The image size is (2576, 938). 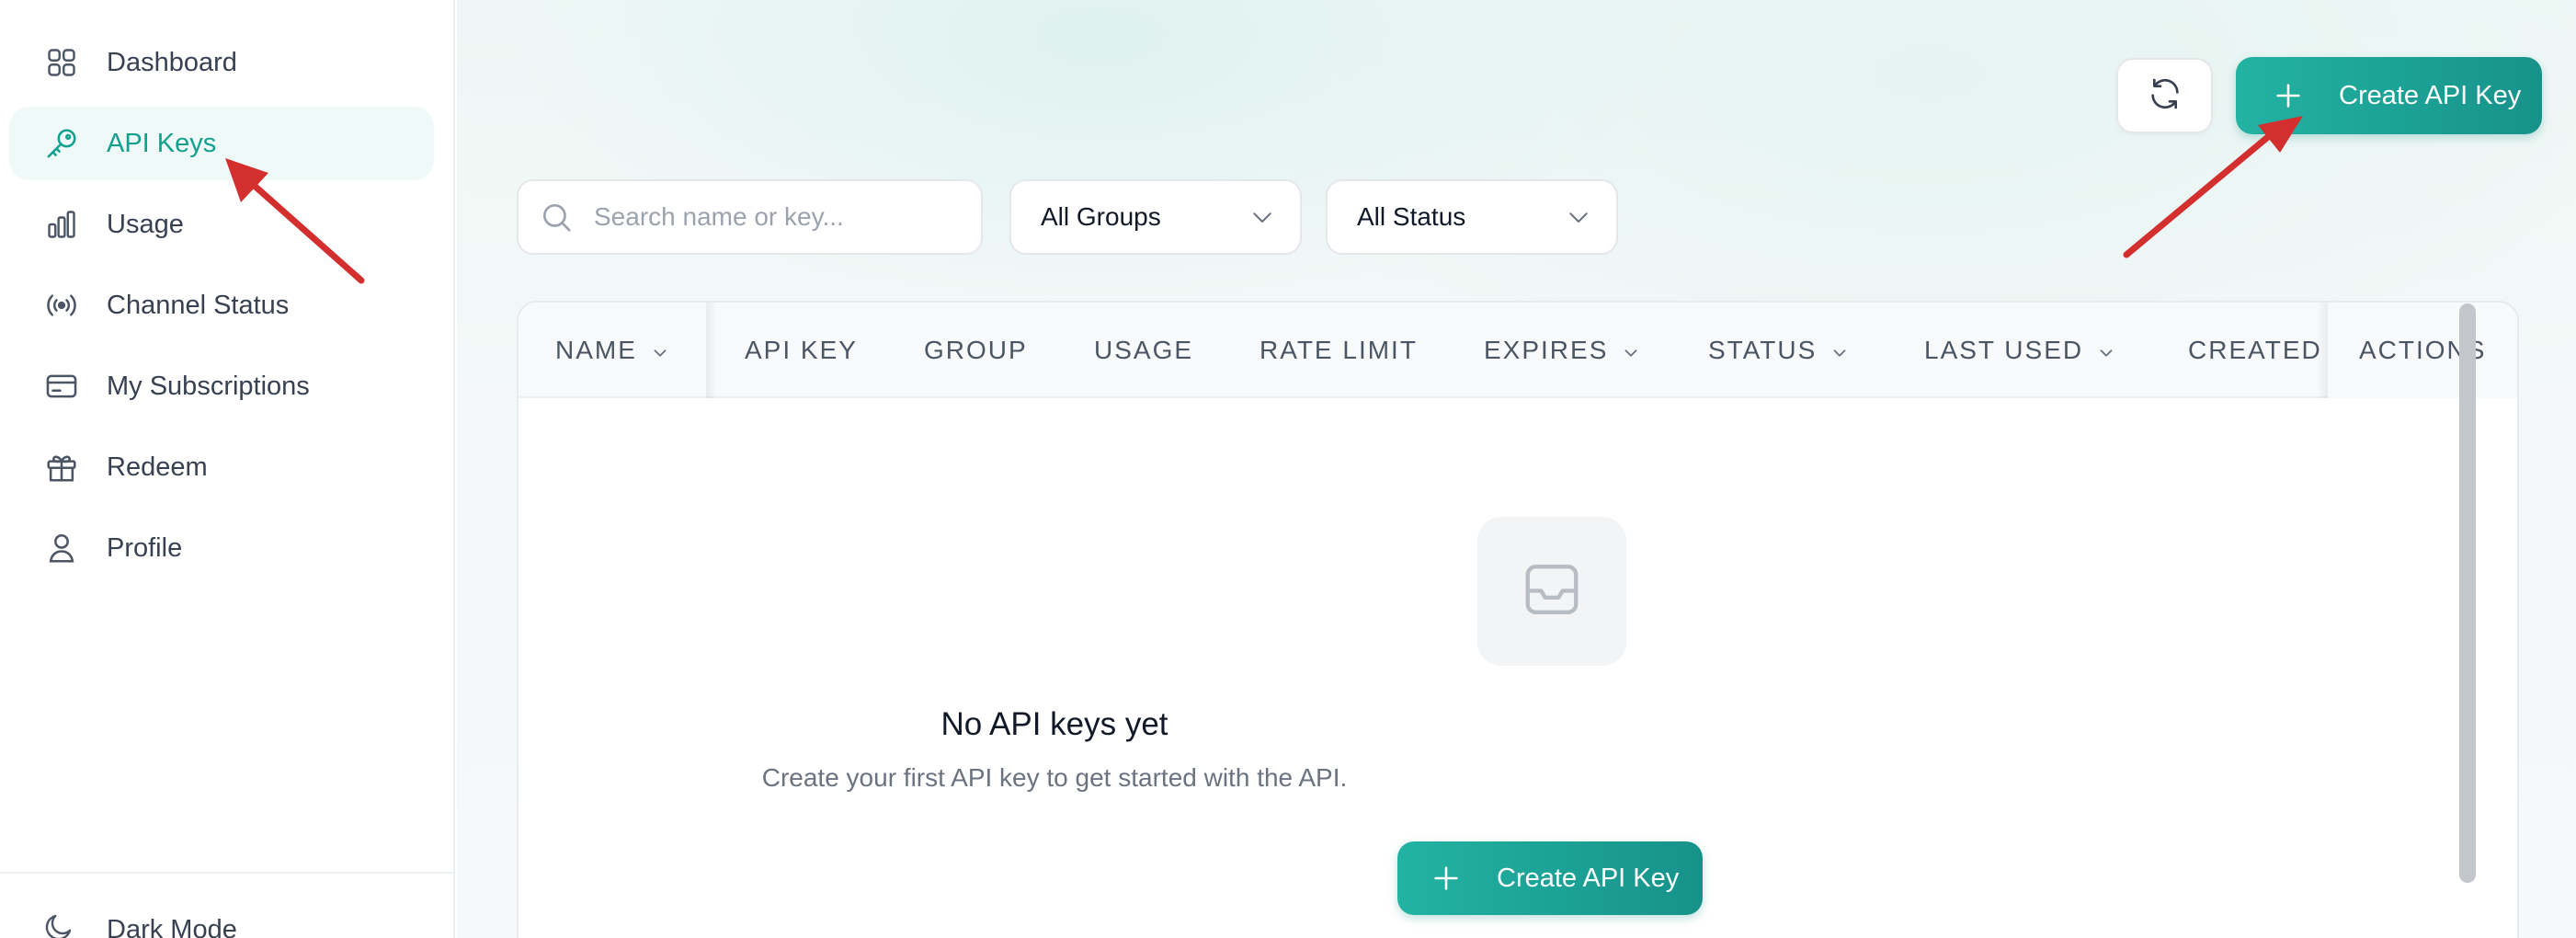 I want to click on column-header-status: STATUS, so click(x=1779, y=350).